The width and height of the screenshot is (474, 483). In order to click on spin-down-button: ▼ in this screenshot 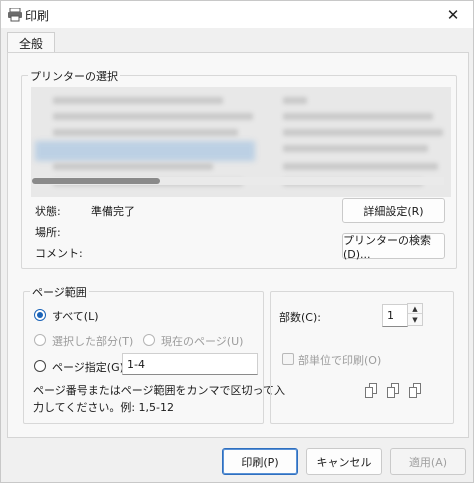, I will do `click(415, 320)`.